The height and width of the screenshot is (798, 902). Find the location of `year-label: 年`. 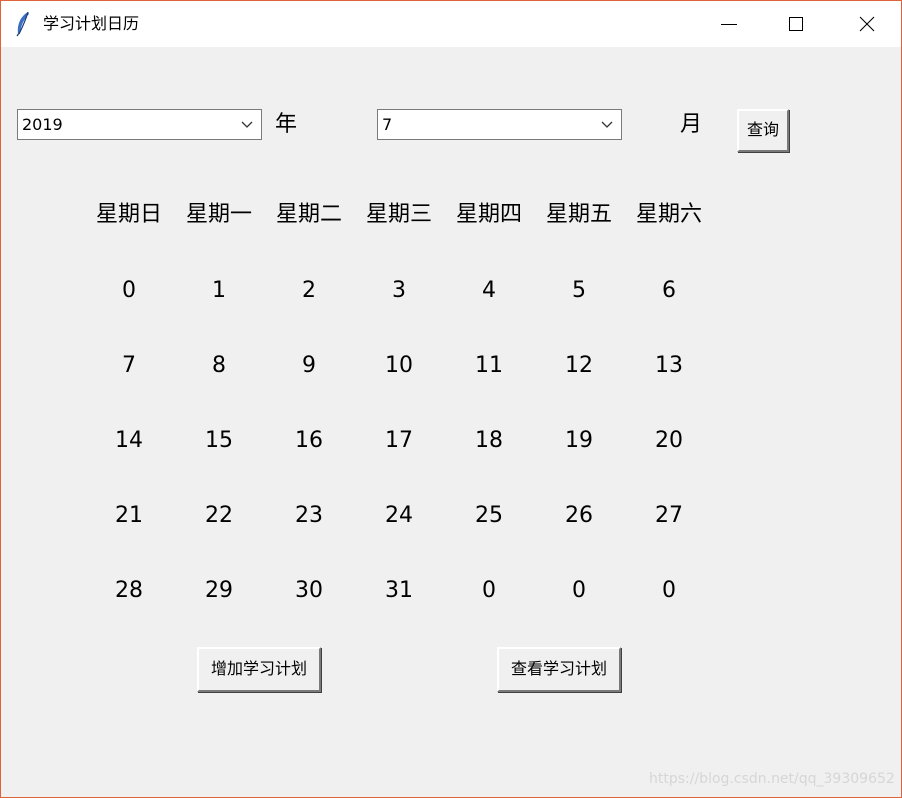

year-label: 年 is located at coordinates (286, 124).